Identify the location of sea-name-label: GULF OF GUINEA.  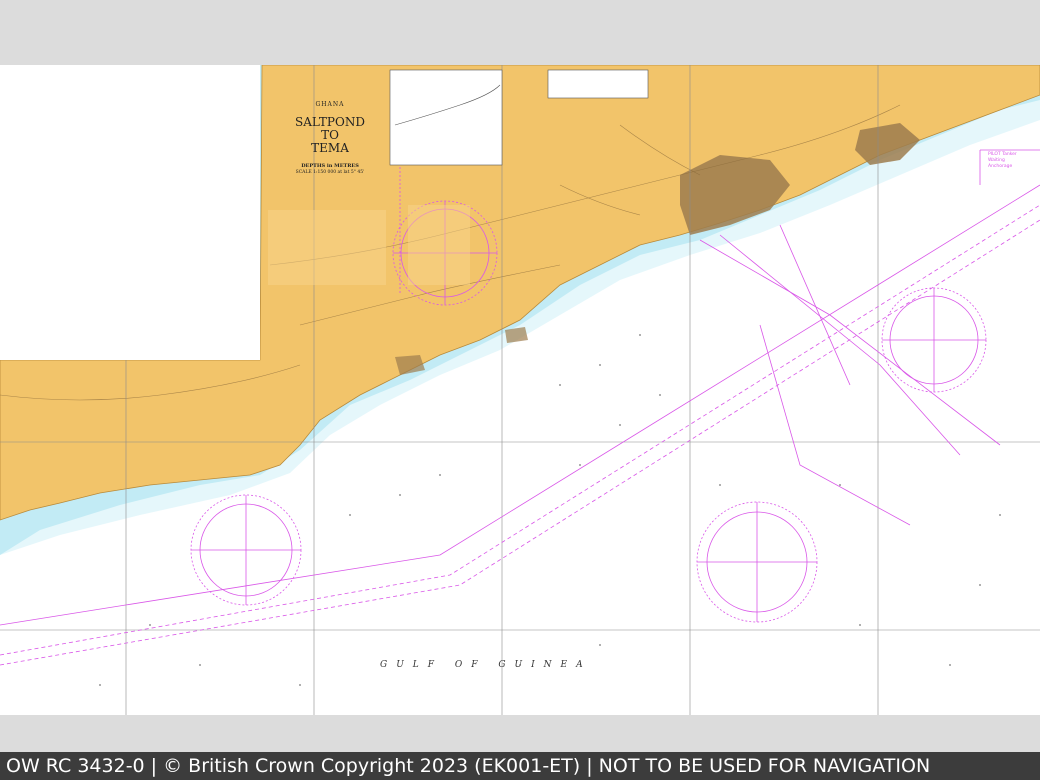
(486, 665).